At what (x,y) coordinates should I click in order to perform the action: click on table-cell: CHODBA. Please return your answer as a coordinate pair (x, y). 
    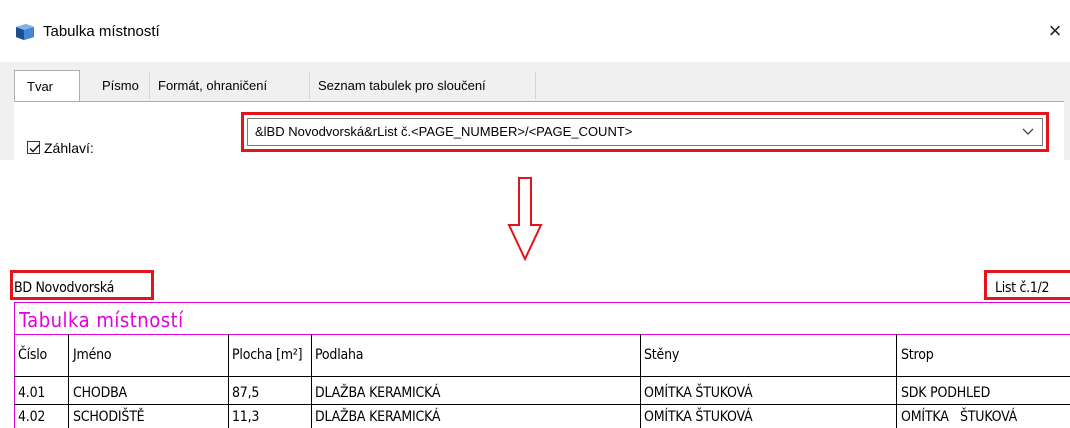
    Looking at the image, I should click on (100, 393).